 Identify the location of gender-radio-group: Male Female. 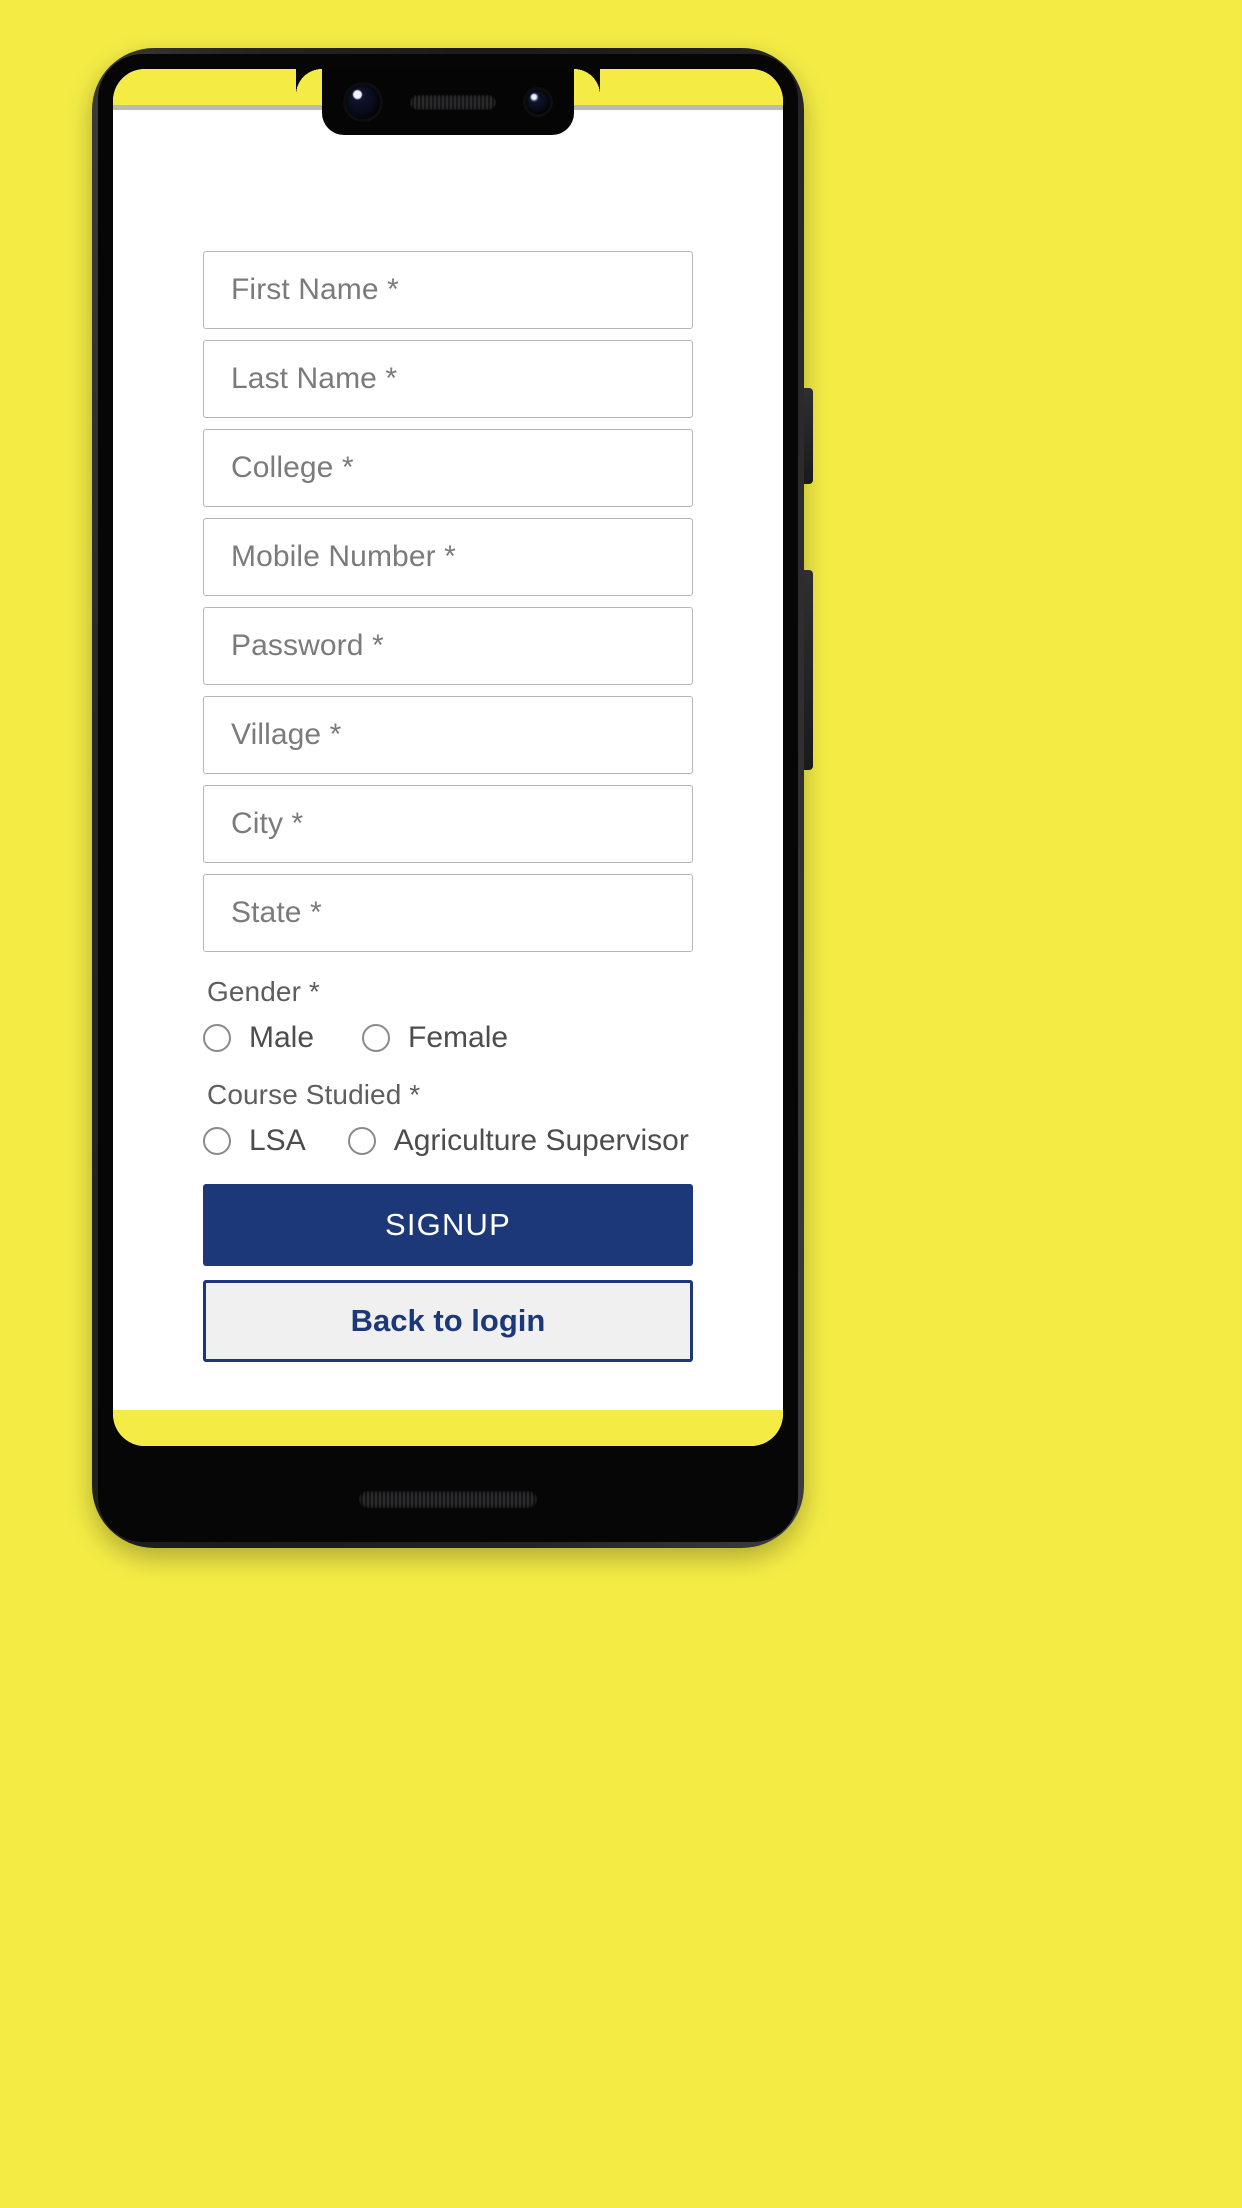
(448, 1038).